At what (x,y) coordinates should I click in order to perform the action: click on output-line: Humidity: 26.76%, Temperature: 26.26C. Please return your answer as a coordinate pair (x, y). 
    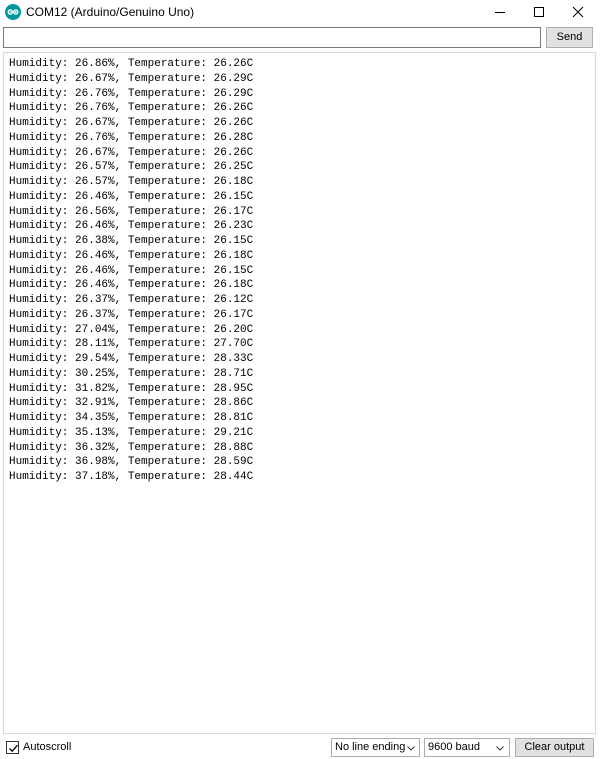
    Looking at the image, I should click on (131, 108).